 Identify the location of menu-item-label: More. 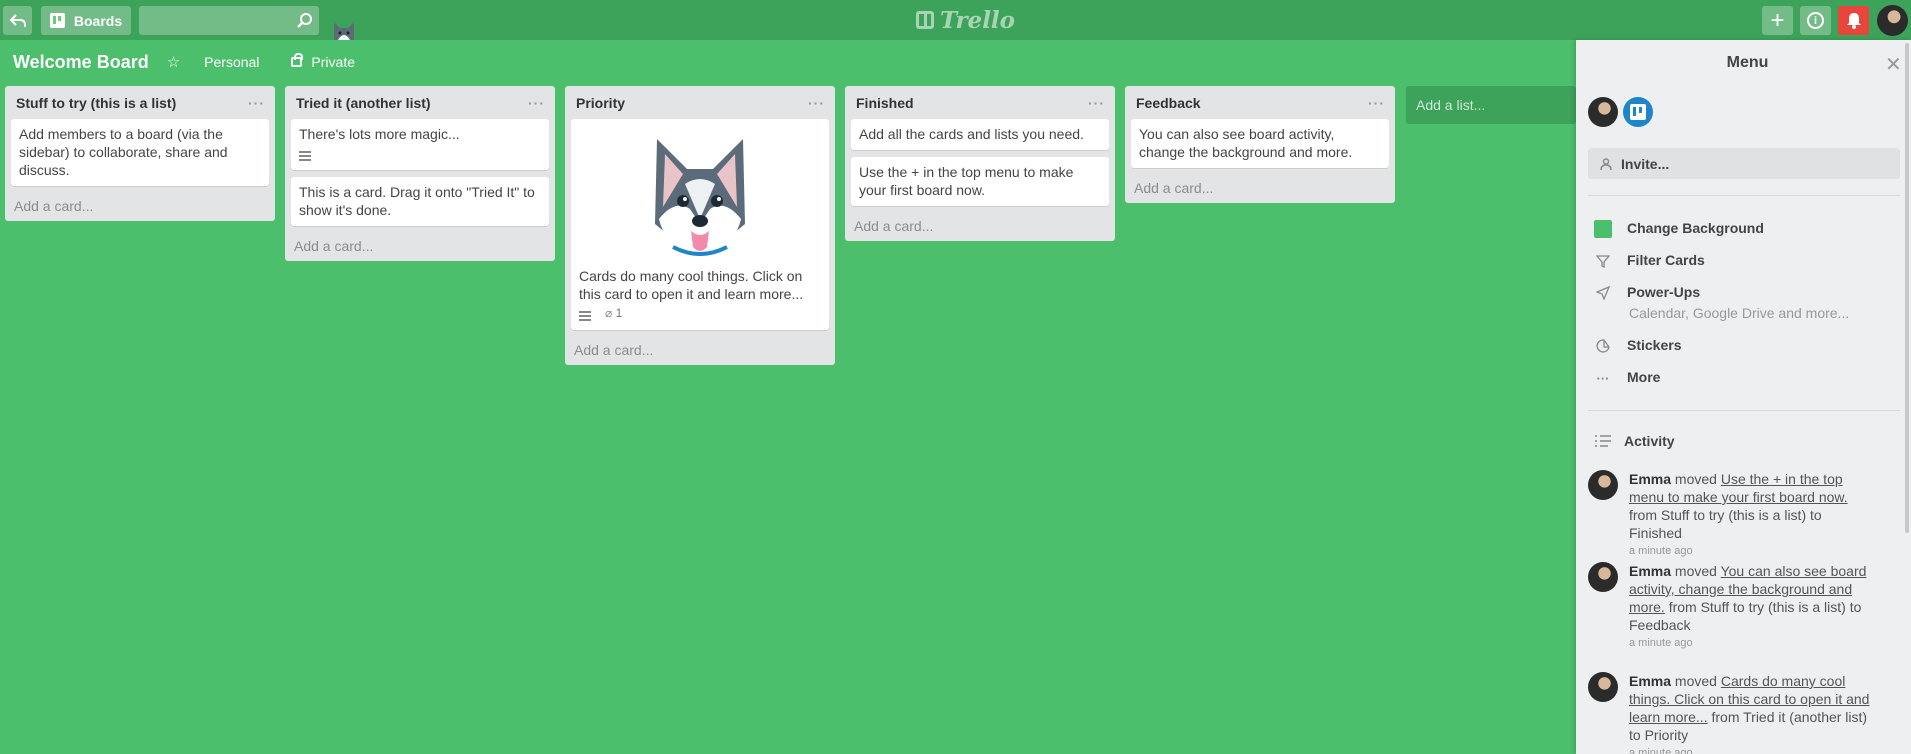
(1644, 377).